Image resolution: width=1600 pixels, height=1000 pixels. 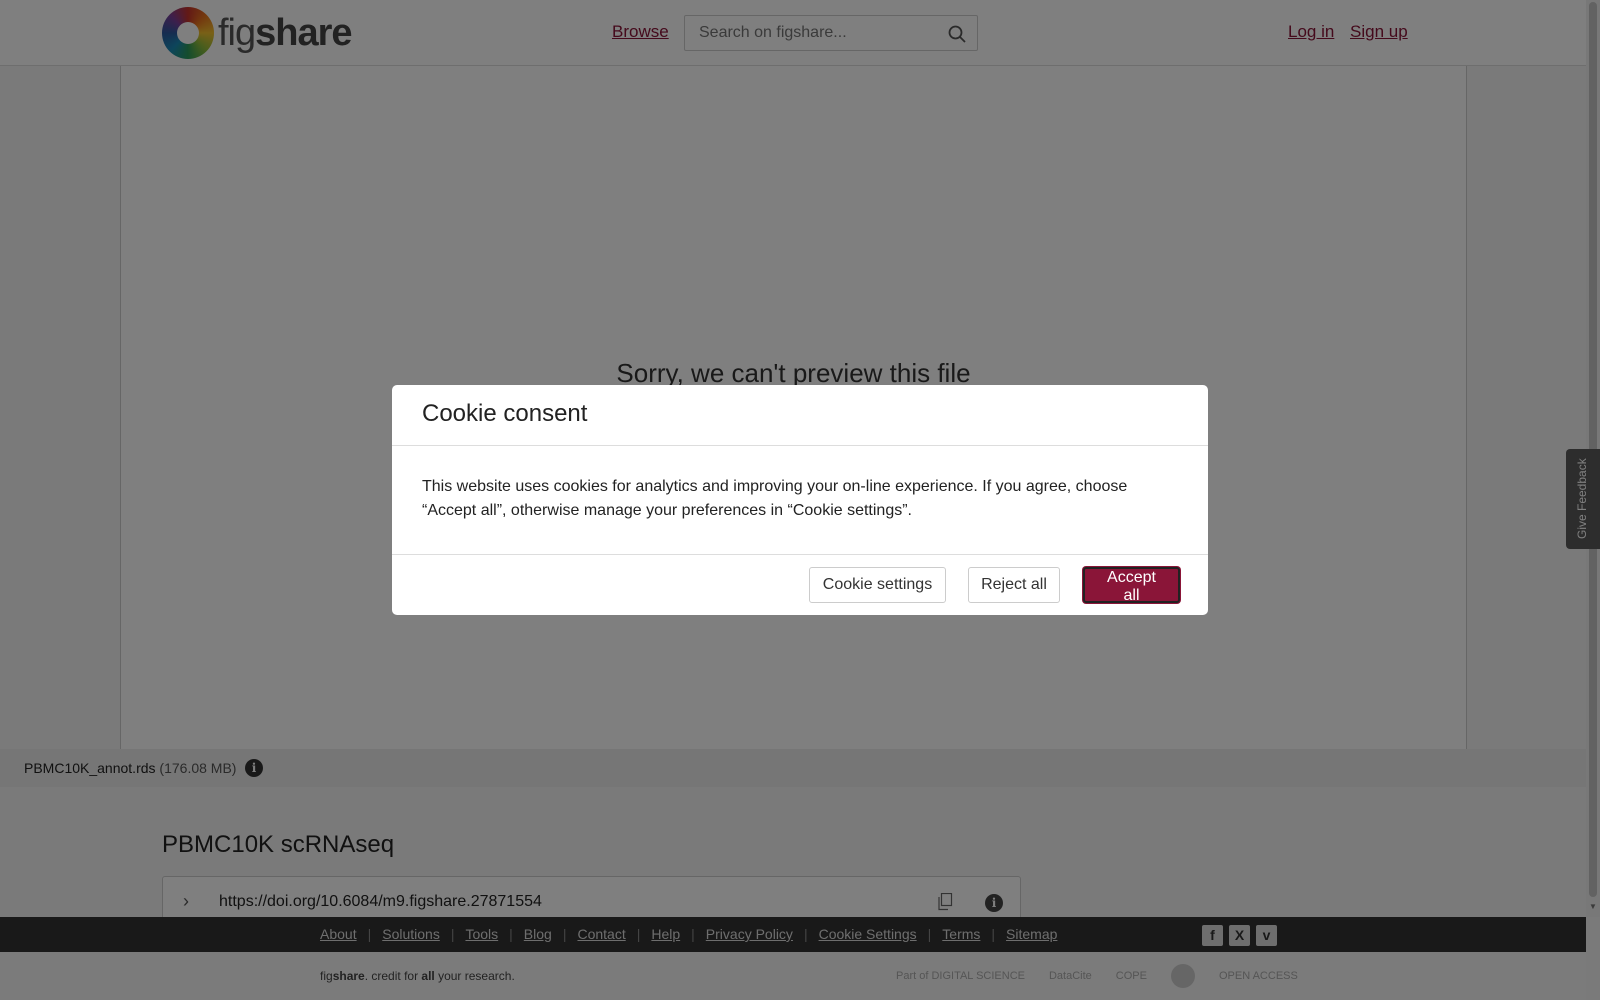 What do you see at coordinates (877, 585) in the screenshot?
I see `cookie-settings-button: Cookie settings` at bounding box center [877, 585].